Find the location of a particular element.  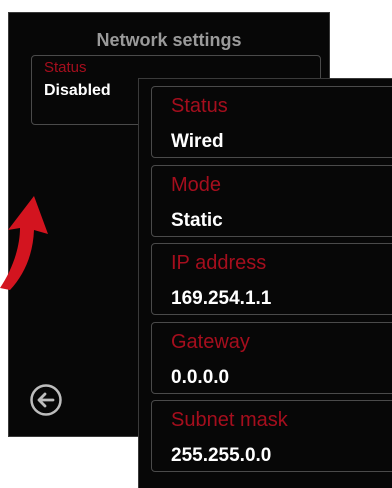

field-label: Mode is located at coordinates (196, 185).